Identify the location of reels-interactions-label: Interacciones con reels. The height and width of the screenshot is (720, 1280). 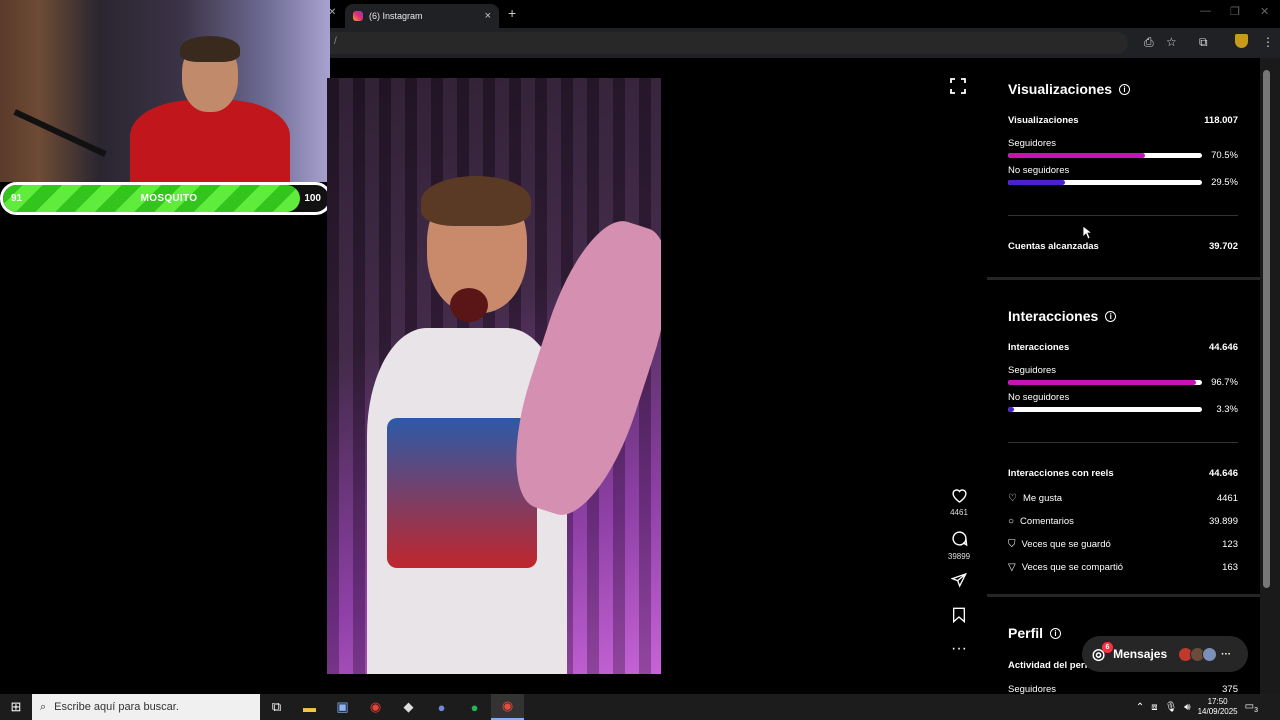
(1061, 473).